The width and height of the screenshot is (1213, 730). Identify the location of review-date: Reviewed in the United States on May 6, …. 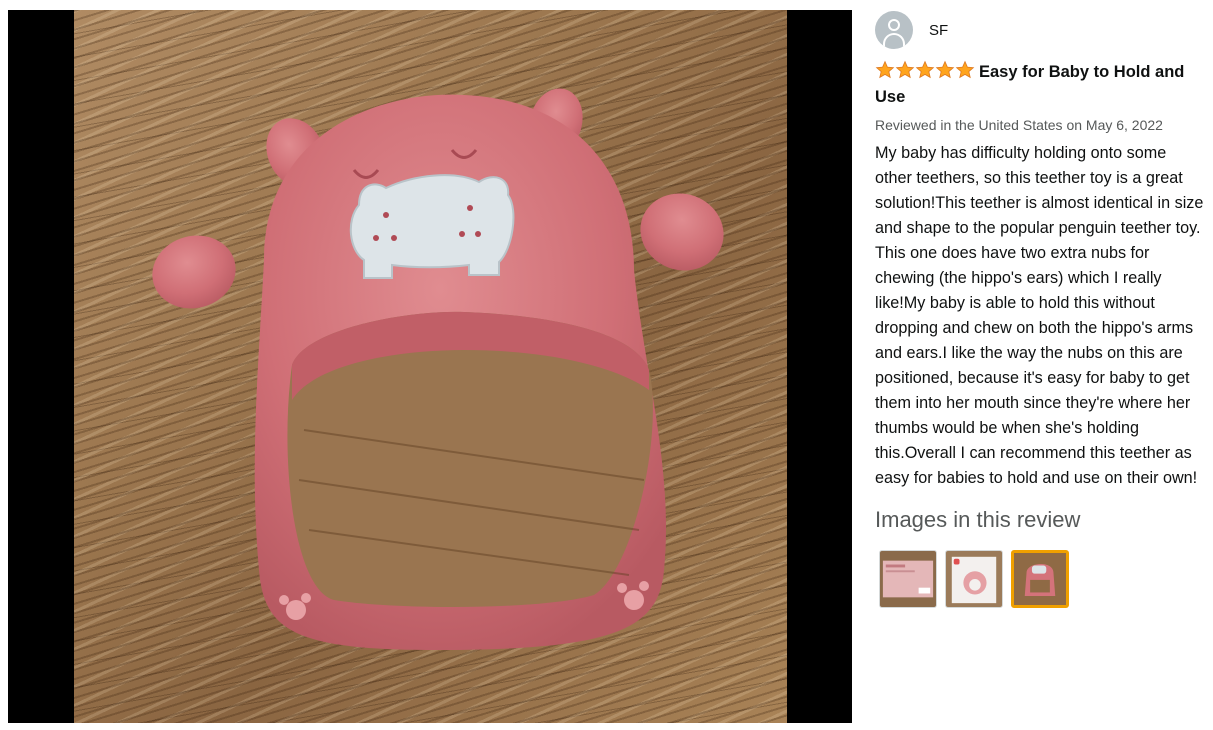
(1019, 125).